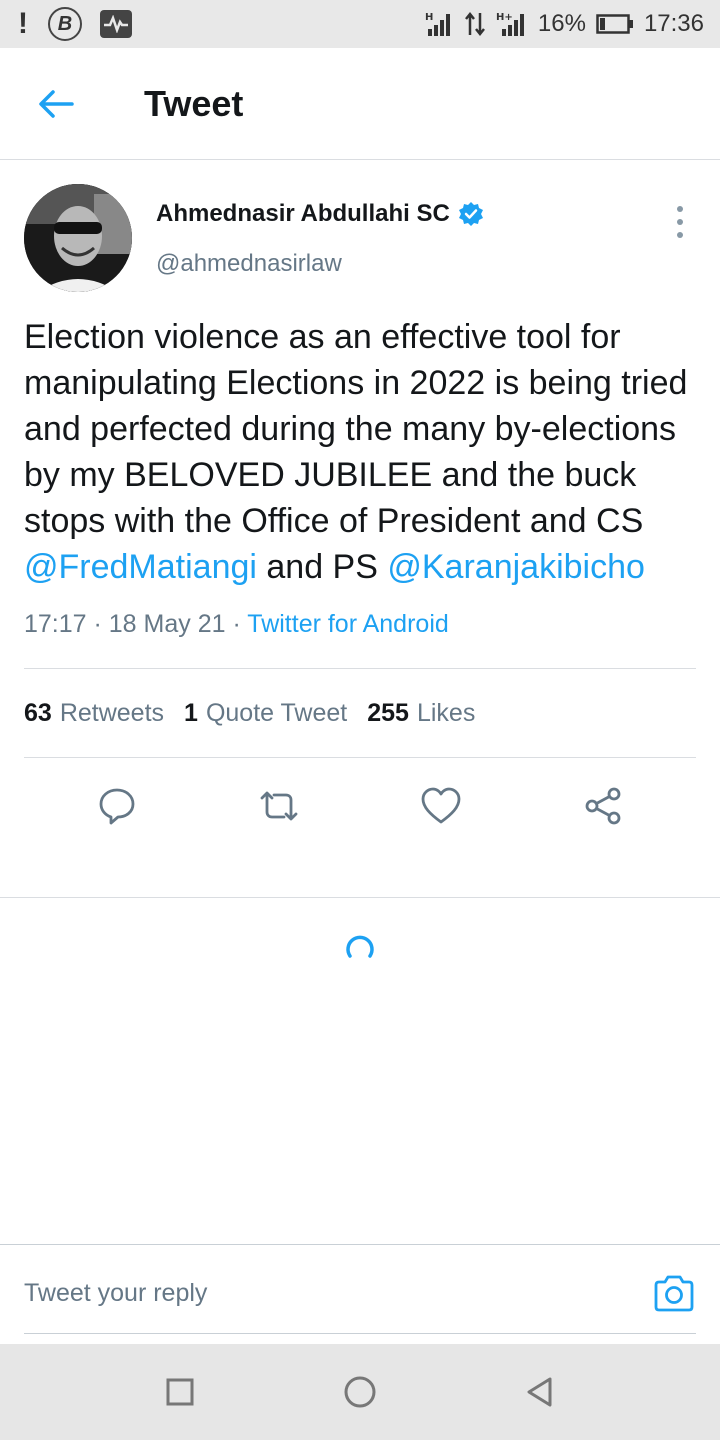 This screenshot has height=1440, width=720. I want to click on status-bar: ! B H H+ 16% 17:36, so click(360, 24).